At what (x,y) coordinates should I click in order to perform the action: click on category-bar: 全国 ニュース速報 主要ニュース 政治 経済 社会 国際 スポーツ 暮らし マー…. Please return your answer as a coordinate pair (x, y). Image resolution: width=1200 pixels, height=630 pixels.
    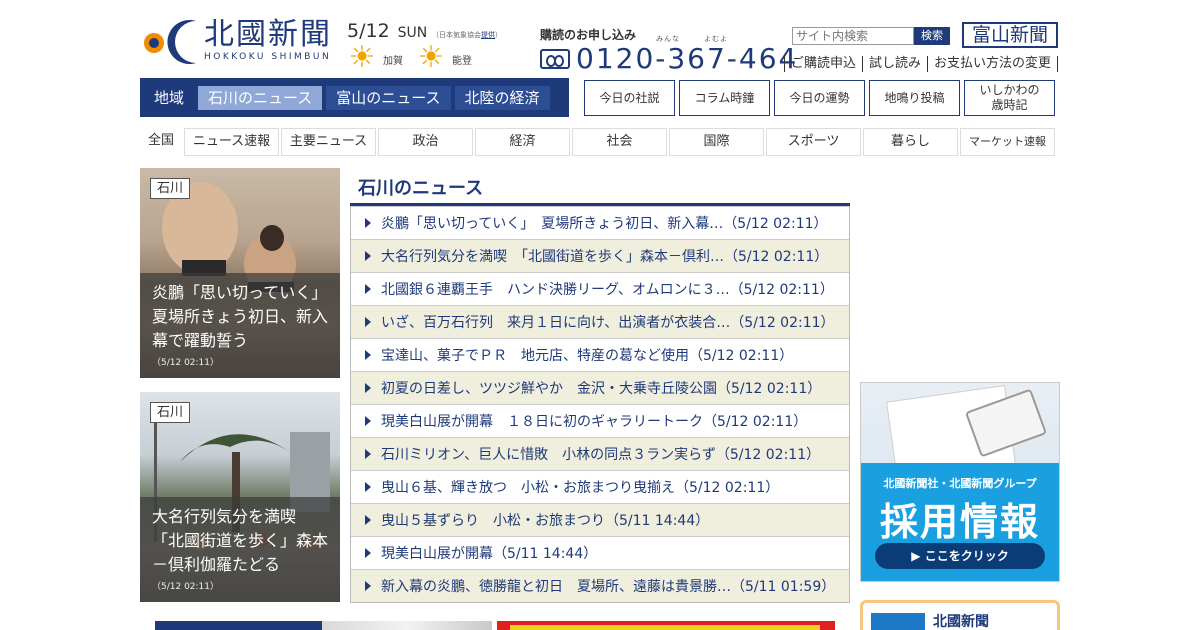
    Looking at the image, I should click on (598, 143).